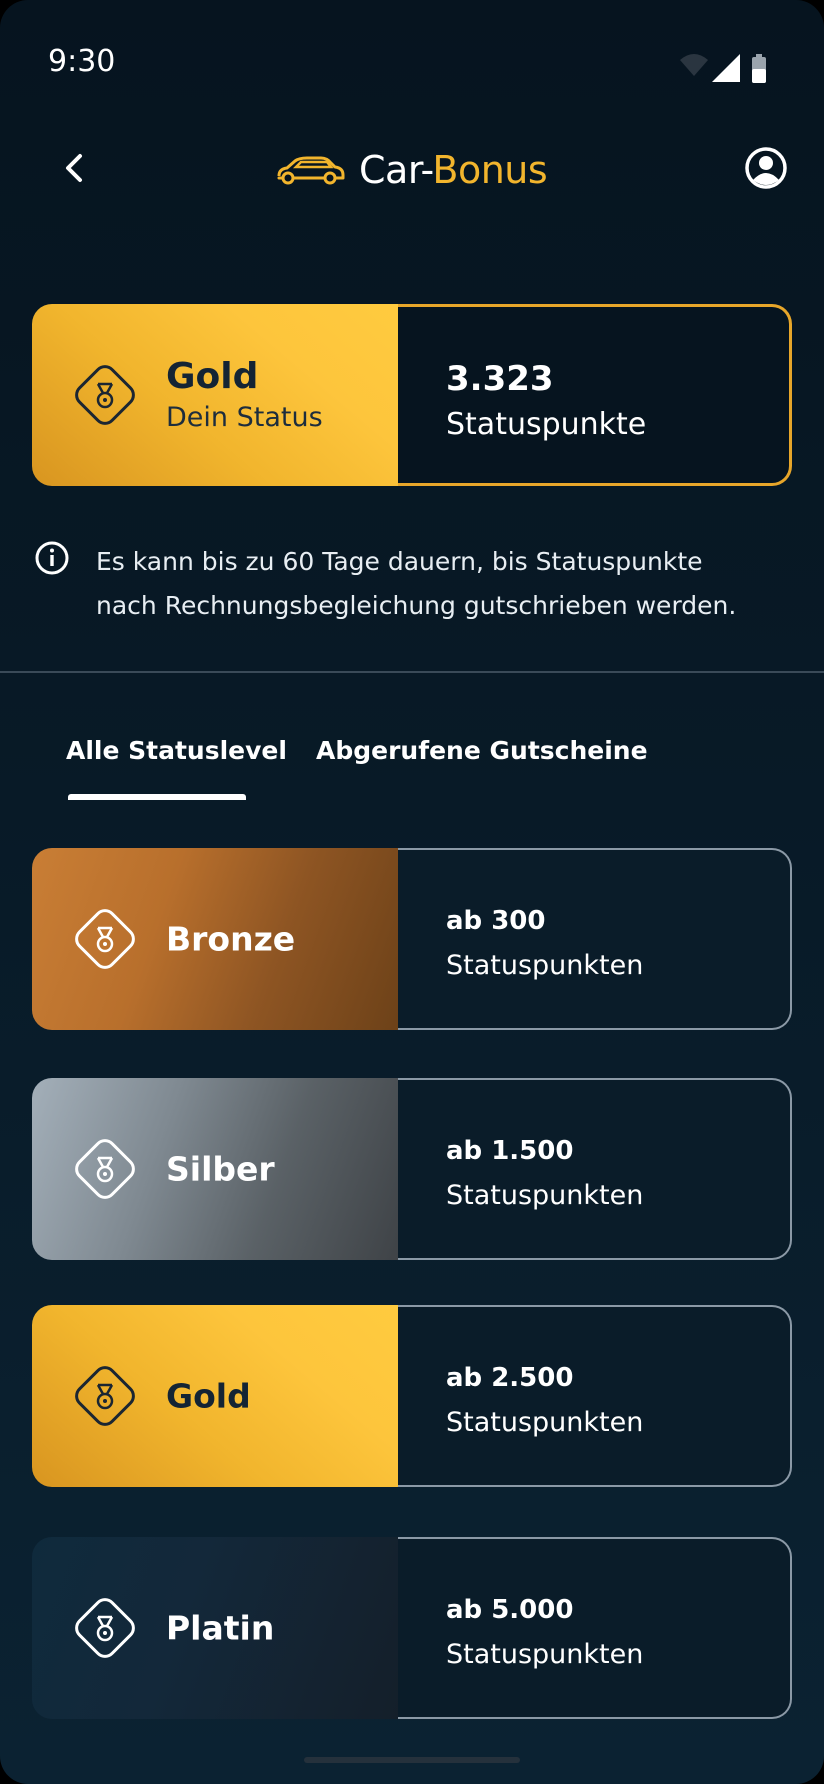 The image size is (824, 1784). Describe the element at coordinates (244, 417) in the screenshot. I see `status-subtitle: Dein Status` at that location.